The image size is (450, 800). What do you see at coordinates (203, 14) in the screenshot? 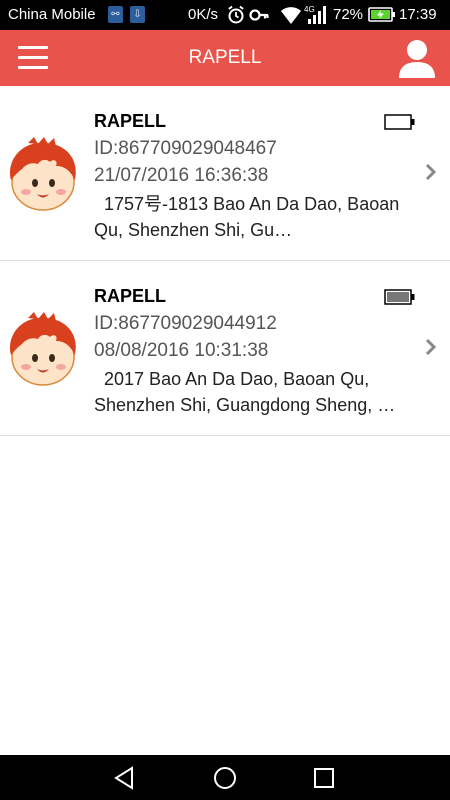
I see `network-speed: 0K/s` at bounding box center [203, 14].